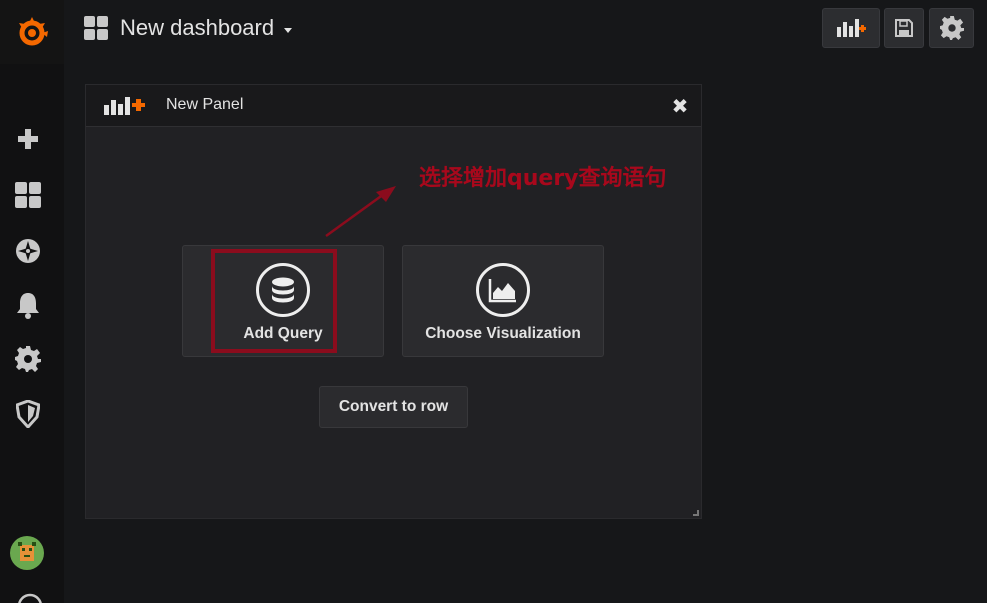  Describe the element at coordinates (360, 212) in the screenshot. I see `annotation-arrow-icon` at that location.